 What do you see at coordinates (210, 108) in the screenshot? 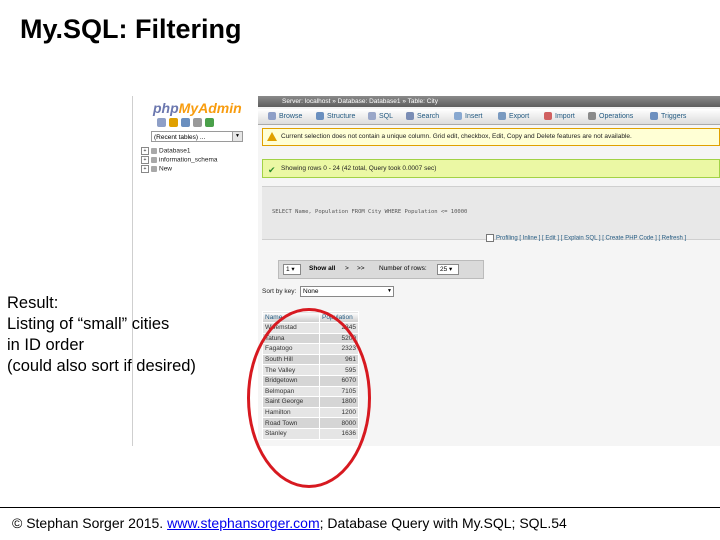
I see `logo-myadmin: MyAdmin` at bounding box center [210, 108].